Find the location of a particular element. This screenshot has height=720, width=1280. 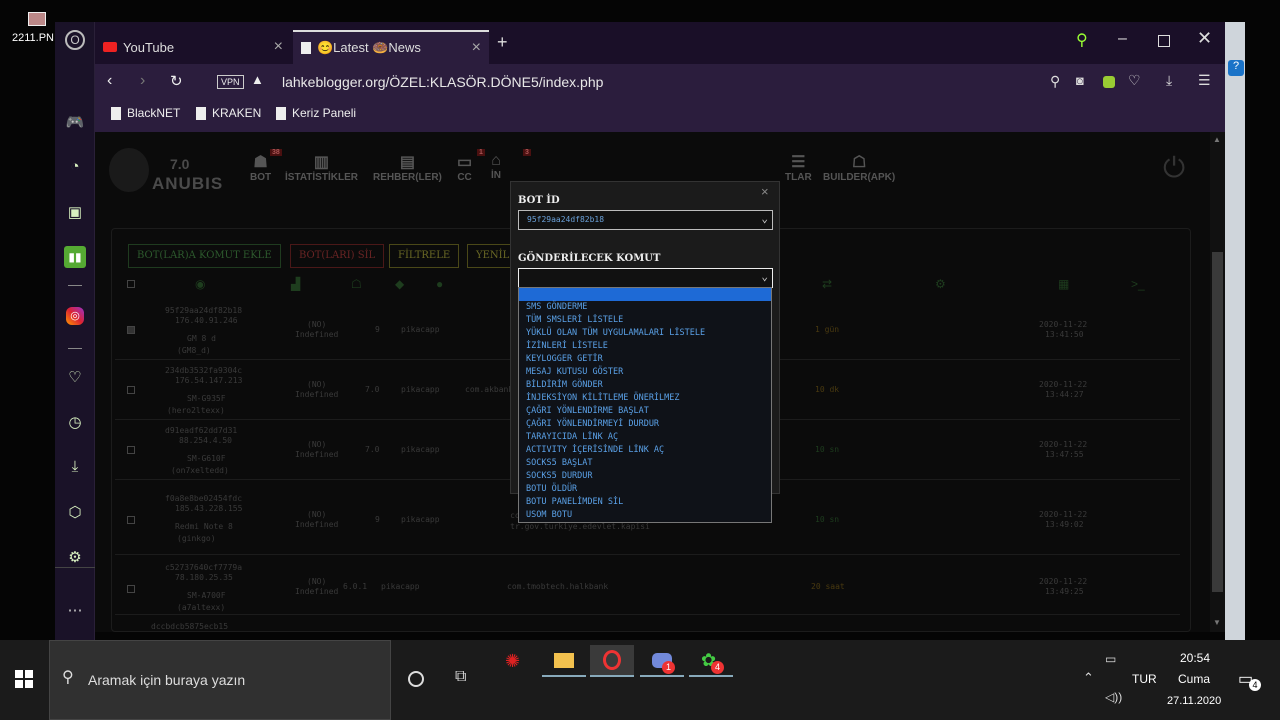

taskbar-app-opera is located at coordinates (612, 661).